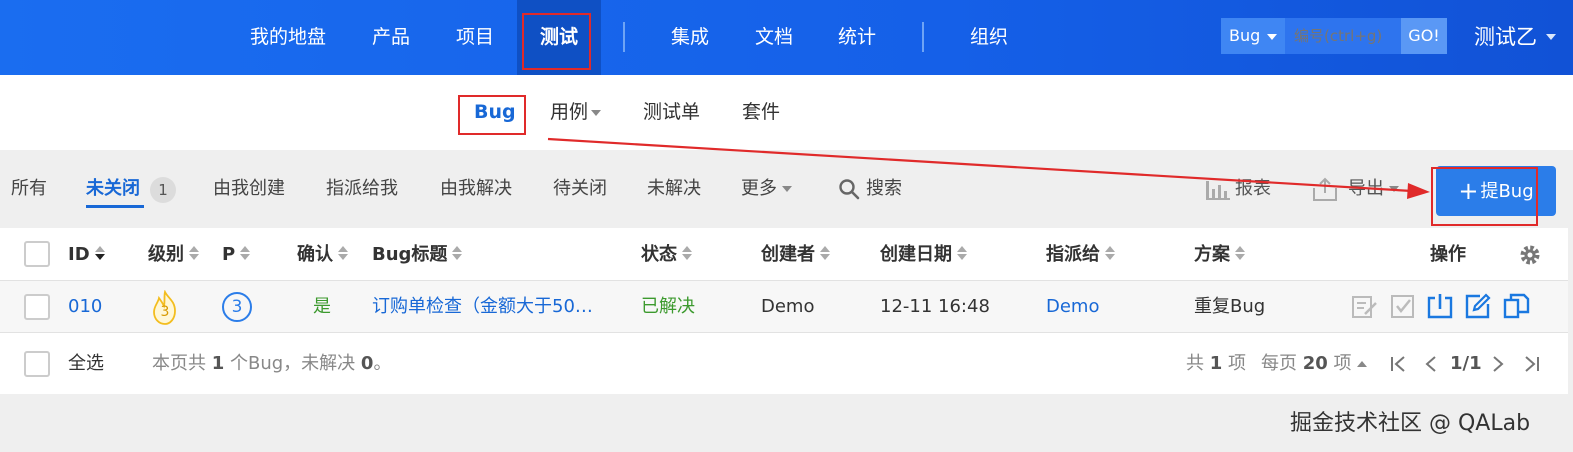 The image size is (1573, 452). Describe the element at coordinates (1410, 423) in the screenshot. I see `watermark: 掘金技术社区 @ QALab` at that location.